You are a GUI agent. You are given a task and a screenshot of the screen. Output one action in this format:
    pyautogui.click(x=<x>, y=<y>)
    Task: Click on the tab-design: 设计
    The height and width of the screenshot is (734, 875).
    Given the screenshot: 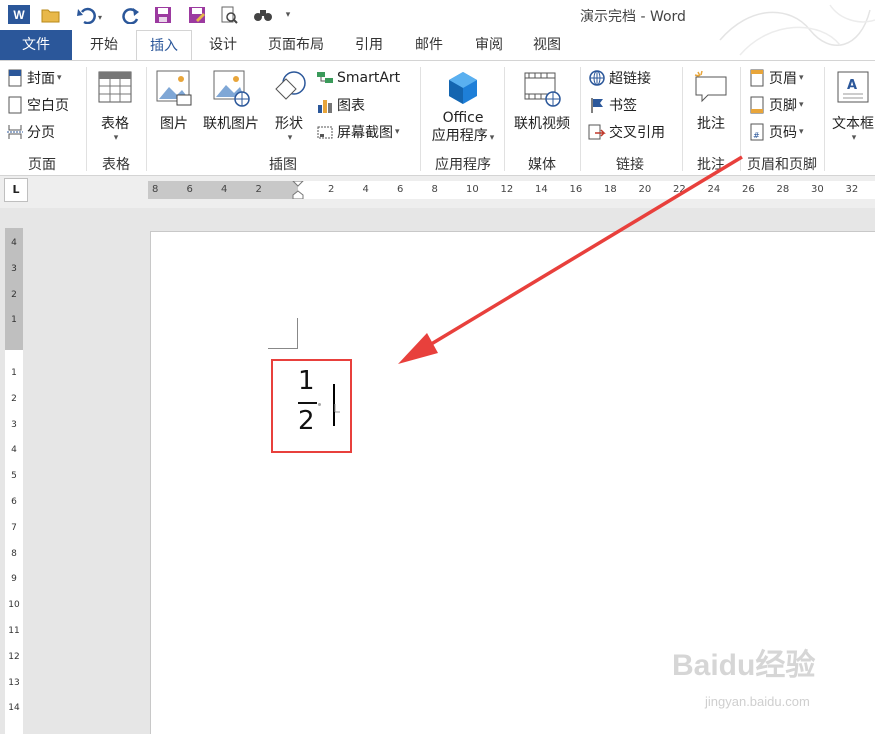 What is the action you would take?
    pyautogui.click(x=223, y=45)
    